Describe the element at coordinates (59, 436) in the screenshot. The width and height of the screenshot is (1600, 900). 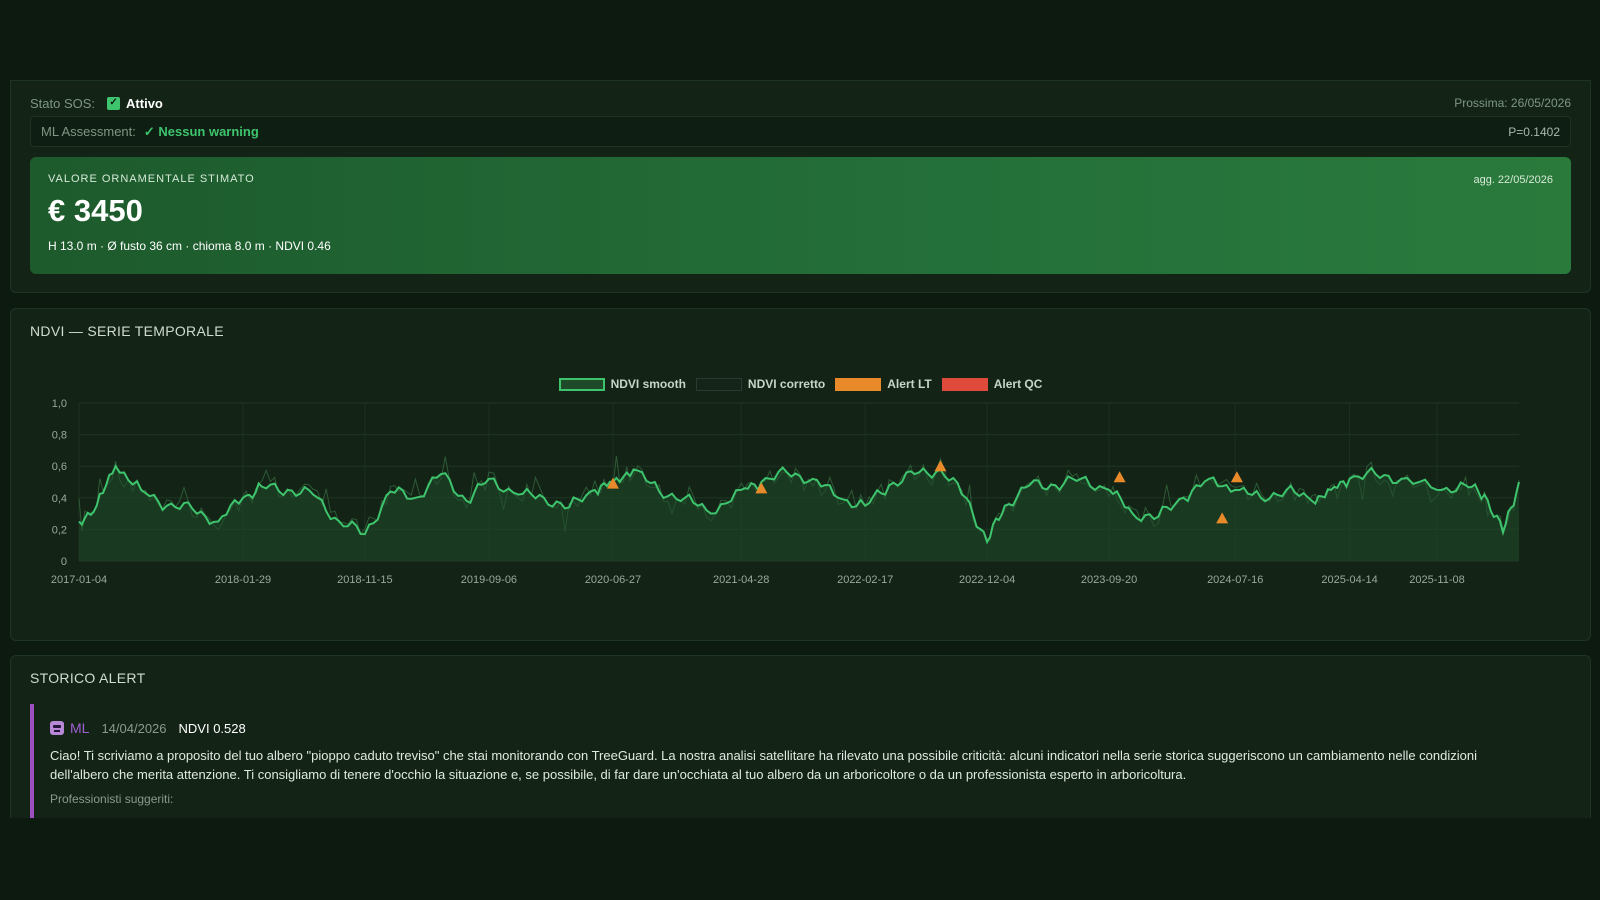
I see `y-tick-label: 0,8` at that location.